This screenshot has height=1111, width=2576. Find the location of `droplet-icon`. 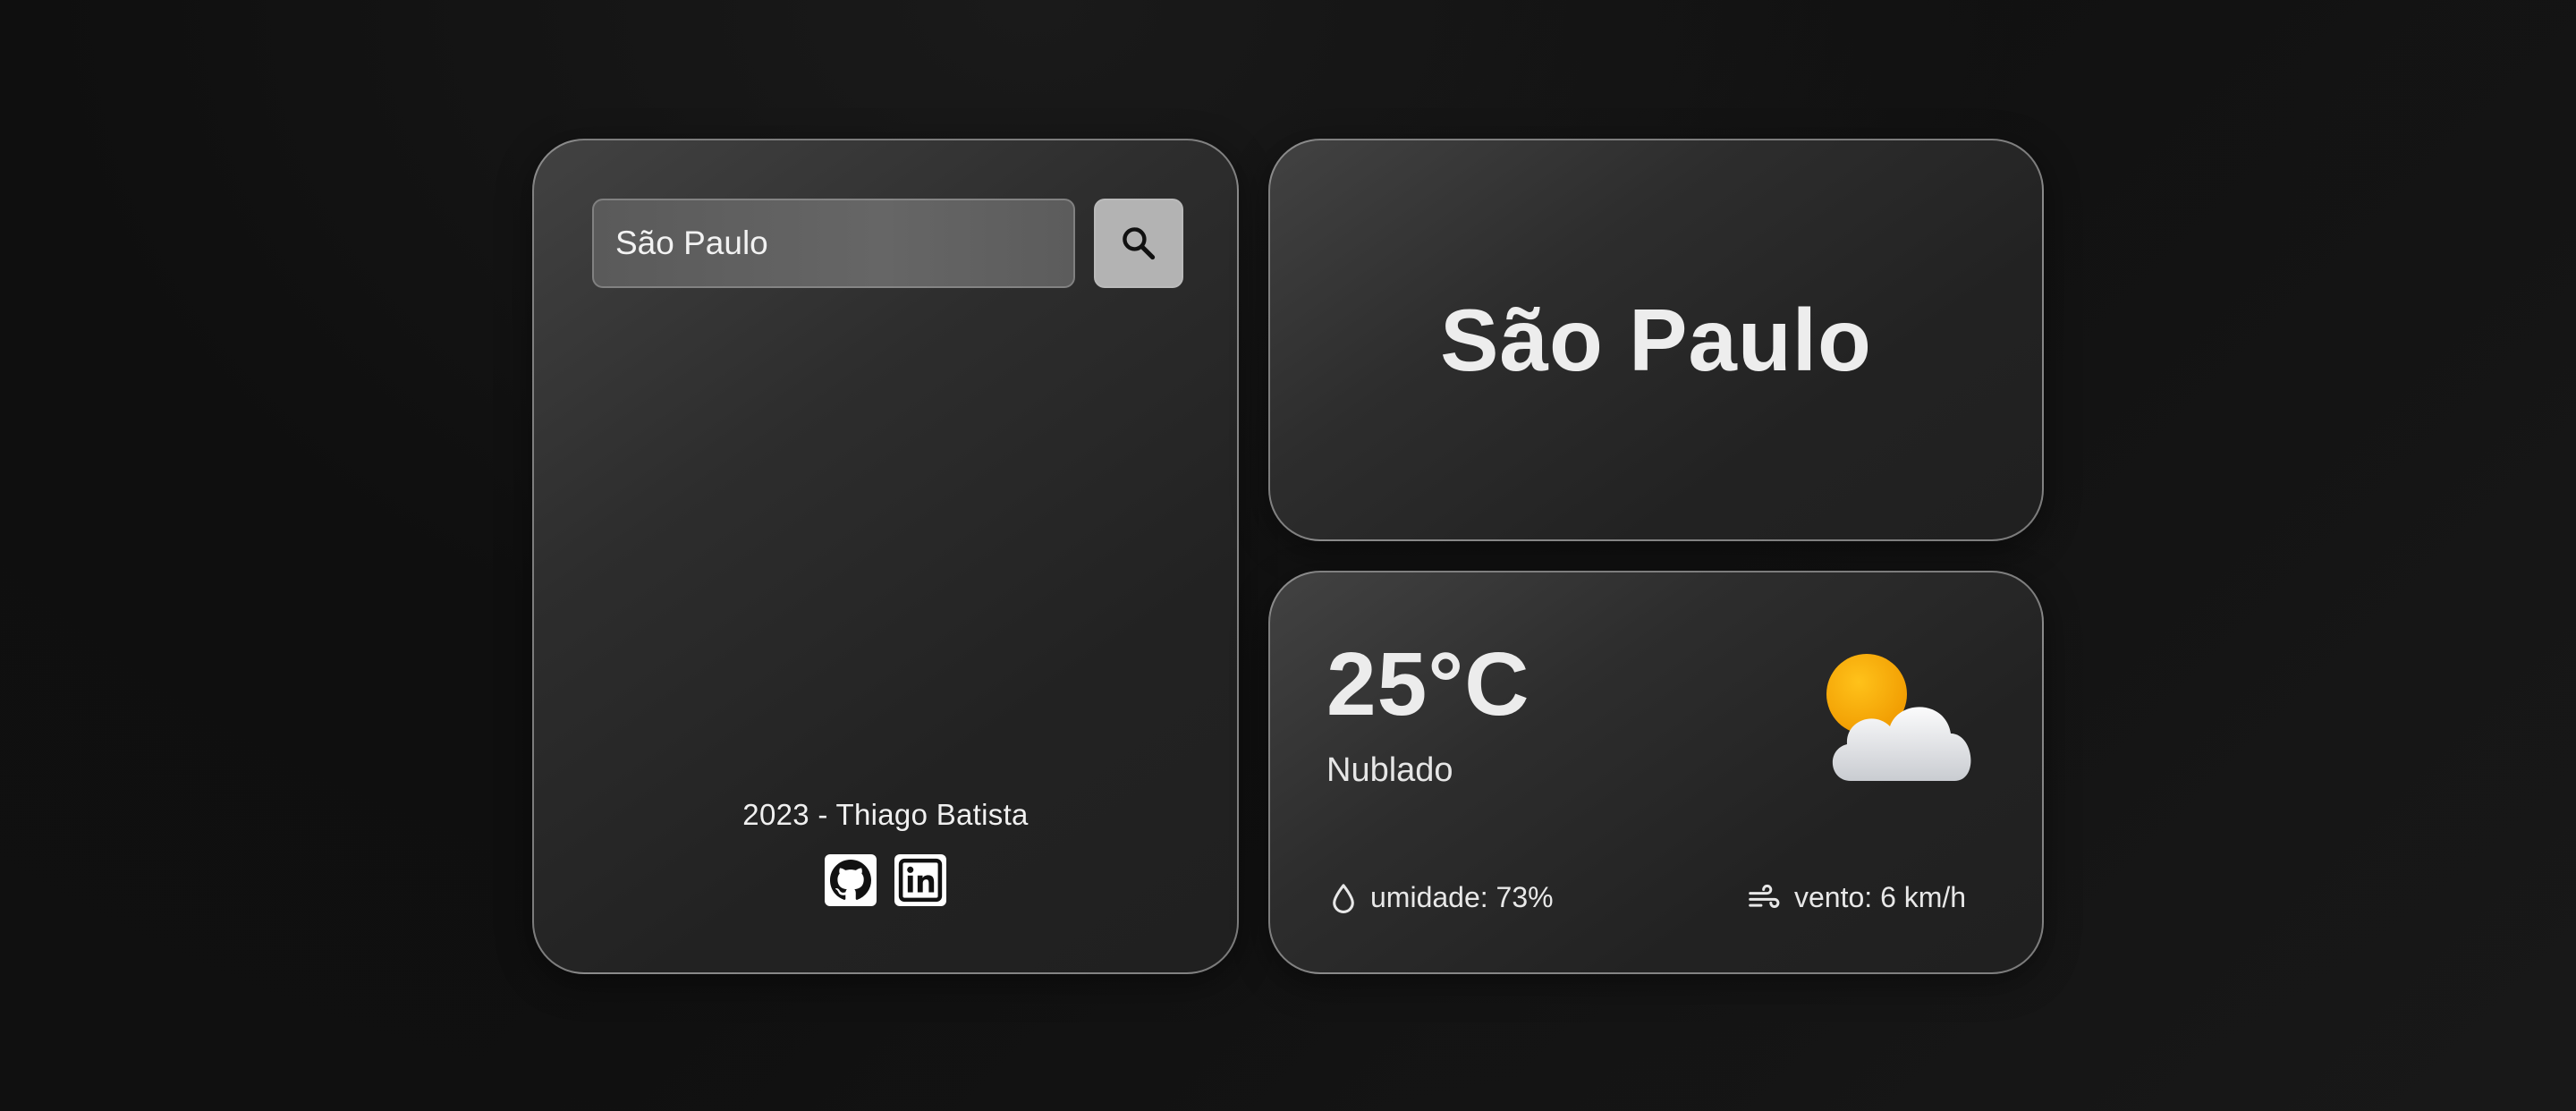

droplet-icon is located at coordinates (1343, 898).